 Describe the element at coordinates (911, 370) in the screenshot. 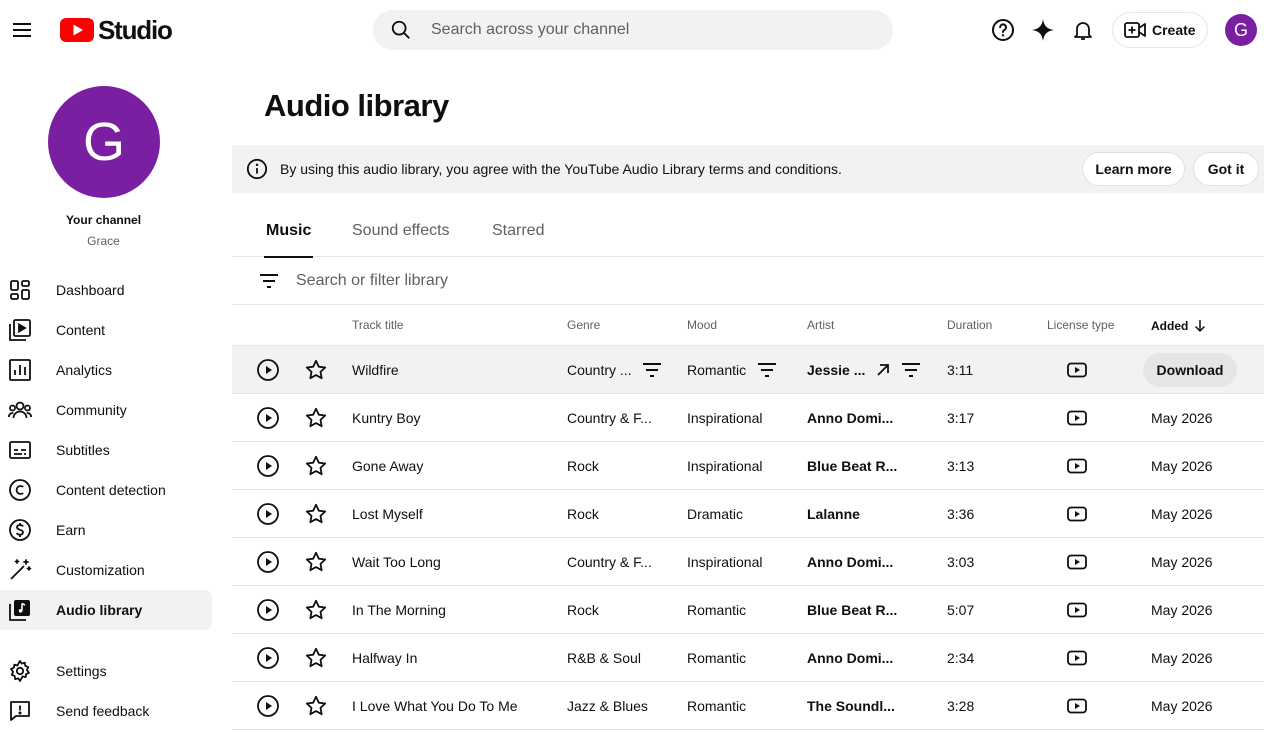

I see `filter-by-artist-button` at that location.